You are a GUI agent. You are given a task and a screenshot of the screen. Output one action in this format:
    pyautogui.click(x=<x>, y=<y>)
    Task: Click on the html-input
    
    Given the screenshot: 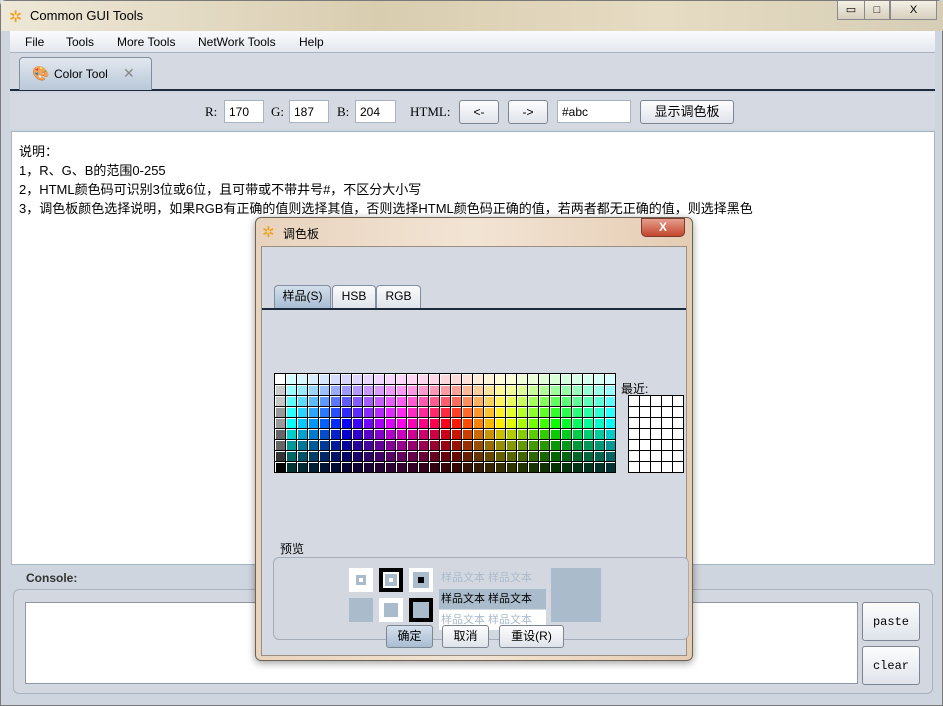 What is the action you would take?
    pyautogui.click(x=594, y=111)
    